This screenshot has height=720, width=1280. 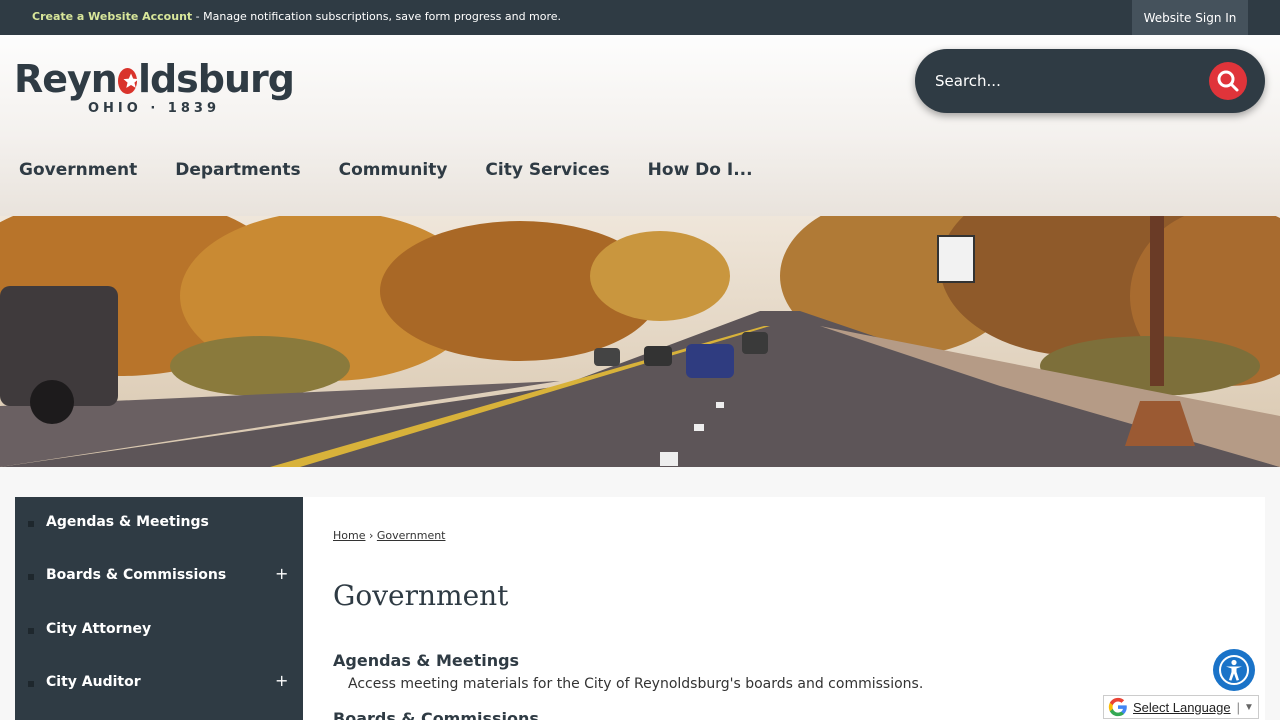 What do you see at coordinates (127, 522) in the screenshot?
I see `sidebar-item-label: Agendas & Meetings` at bounding box center [127, 522].